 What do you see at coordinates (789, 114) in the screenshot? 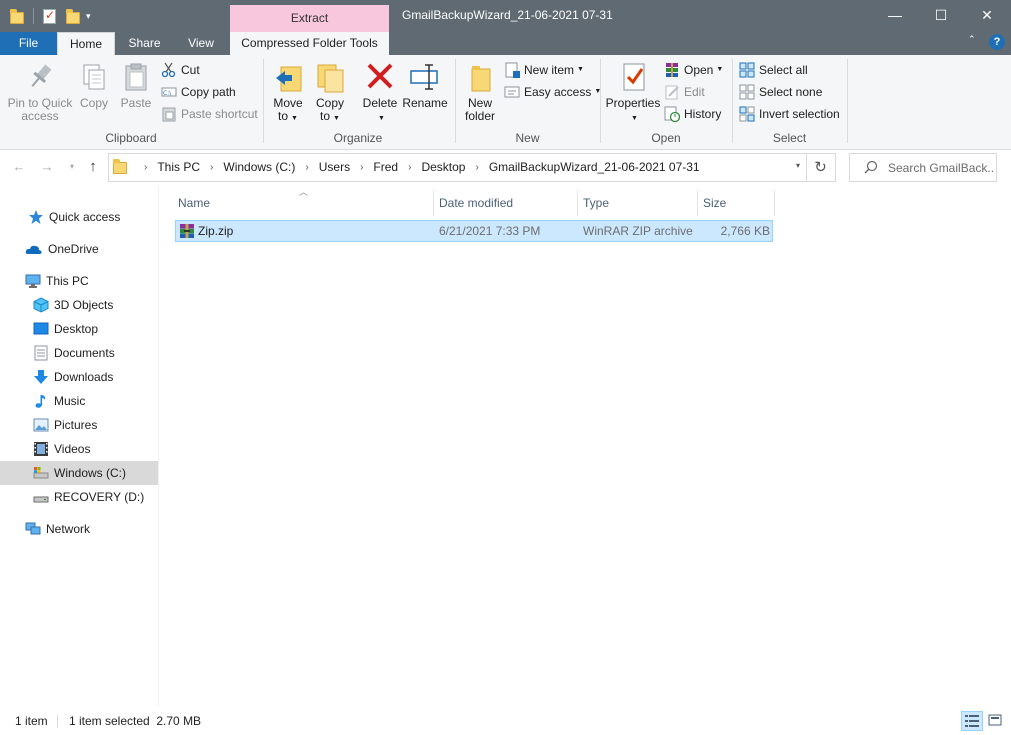
I see `invert-selection-button: Invert selection` at bounding box center [789, 114].